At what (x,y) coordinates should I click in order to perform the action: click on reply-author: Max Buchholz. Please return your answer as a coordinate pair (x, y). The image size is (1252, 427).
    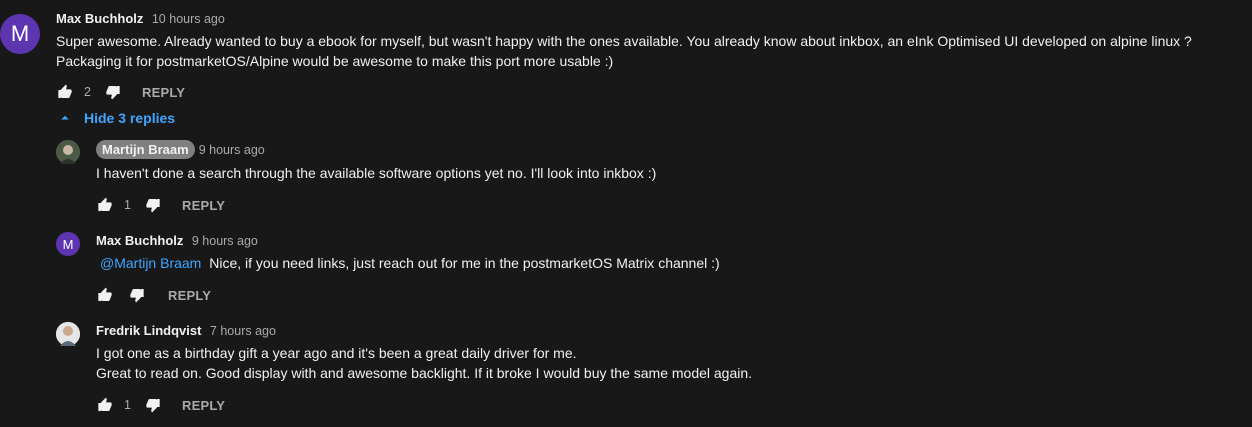
    Looking at the image, I should click on (139, 240).